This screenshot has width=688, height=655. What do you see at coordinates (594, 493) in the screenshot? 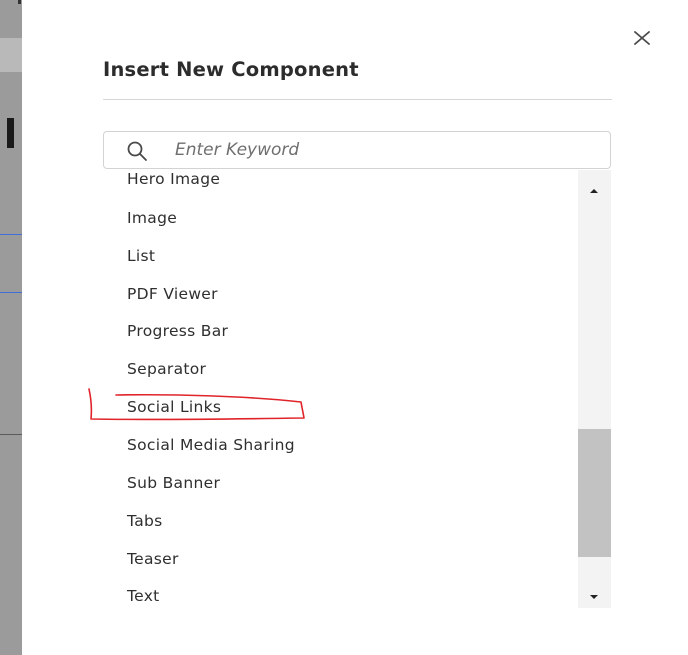
I see `scrollbar-thumb` at bounding box center [594, 493].